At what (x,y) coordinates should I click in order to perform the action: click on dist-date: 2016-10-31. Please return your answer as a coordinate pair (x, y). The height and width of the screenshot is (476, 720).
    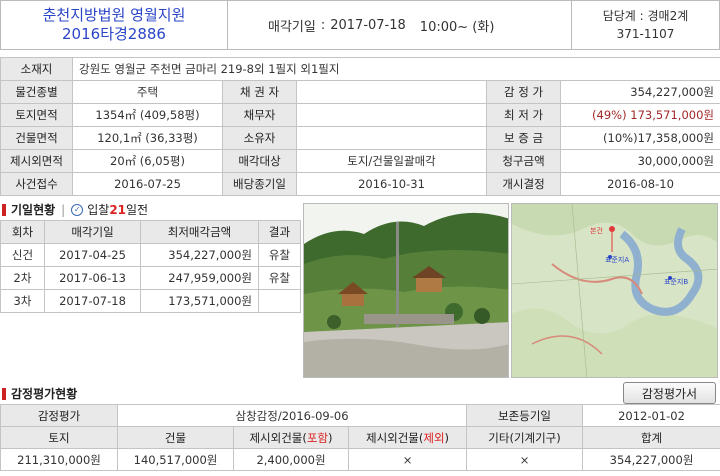
    Looking at the image, I should click on (391, 184).